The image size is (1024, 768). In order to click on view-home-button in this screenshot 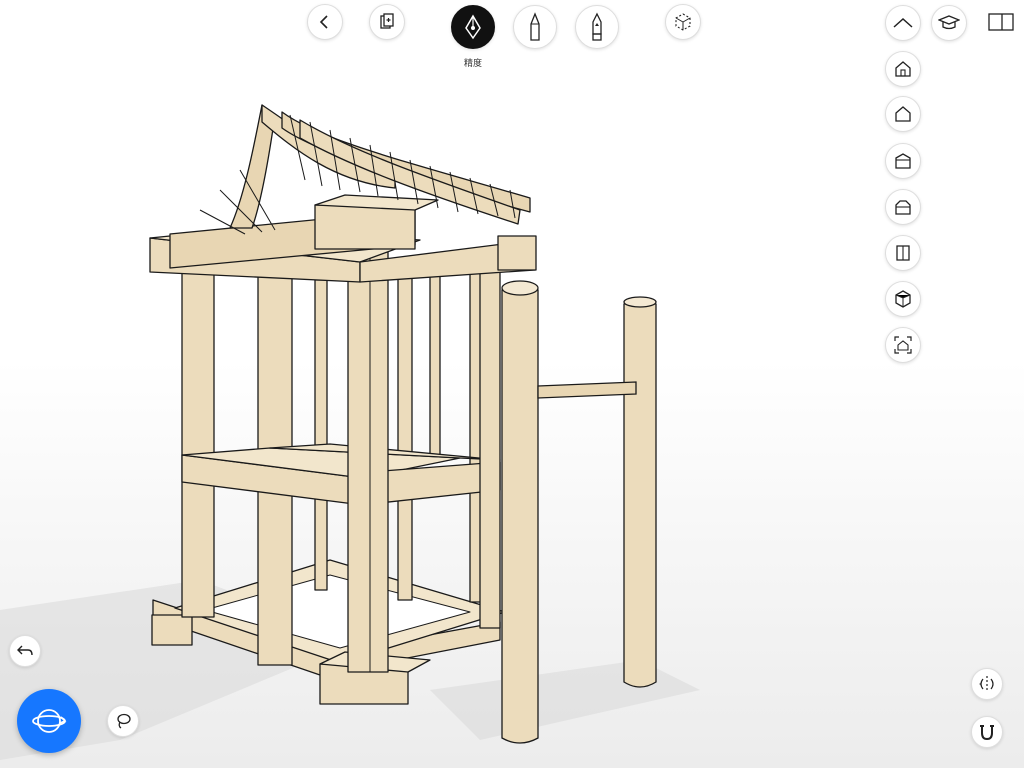, I will do `click(903, 69)`.